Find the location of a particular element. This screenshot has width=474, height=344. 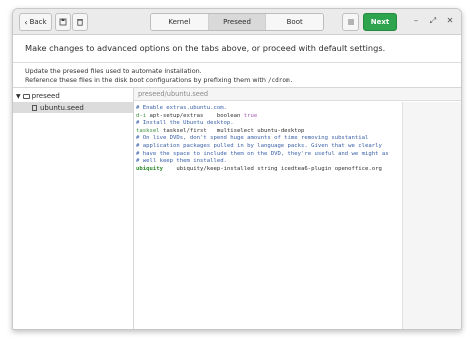

tree-folder-preseed: ▼ preseed is located at coordinates (38, 96).